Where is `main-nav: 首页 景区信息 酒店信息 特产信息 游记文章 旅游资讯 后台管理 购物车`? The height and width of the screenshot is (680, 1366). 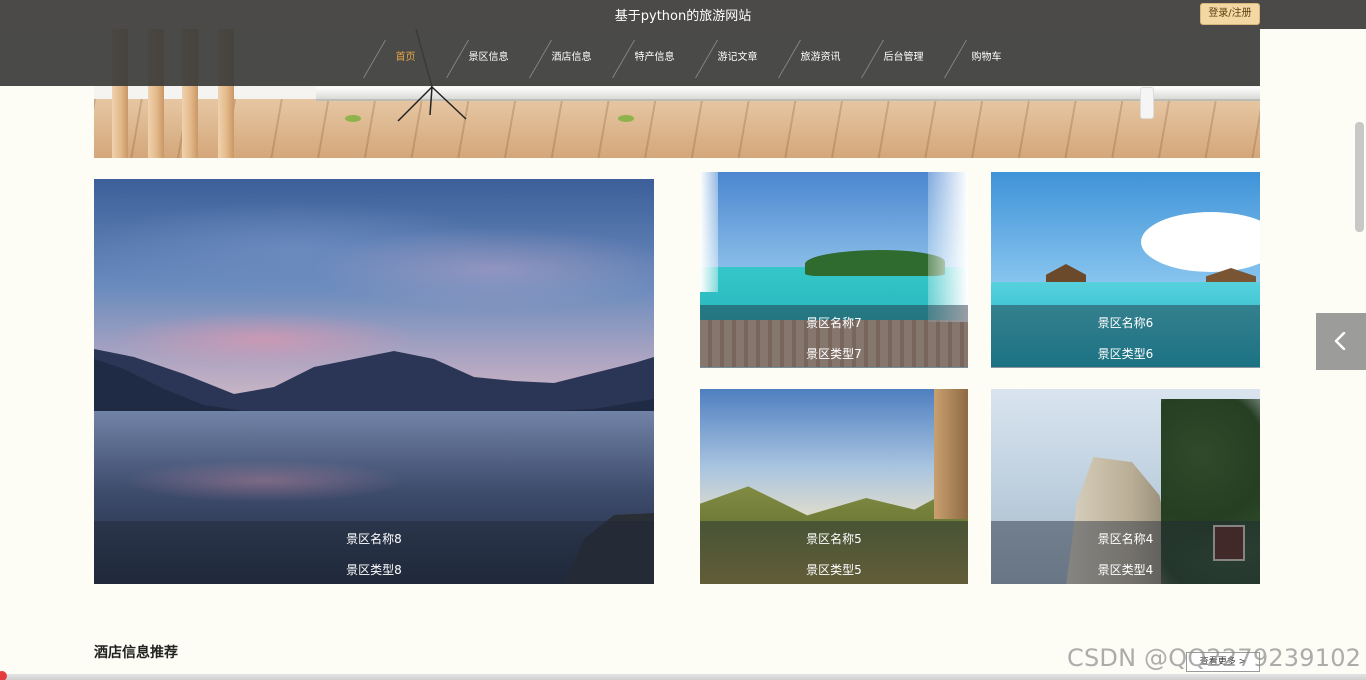 main-nav: 首页 景区信息 酒店信息 特产信息 游记文章 旅游资讯 后台管理 购物车 is located at coordinates (630, 57).